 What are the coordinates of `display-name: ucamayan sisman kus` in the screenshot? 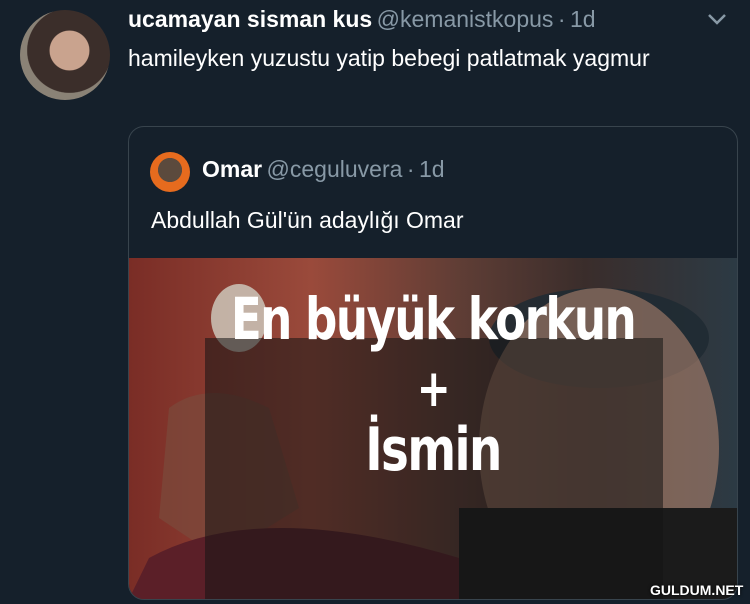 It's located at (250, 19).